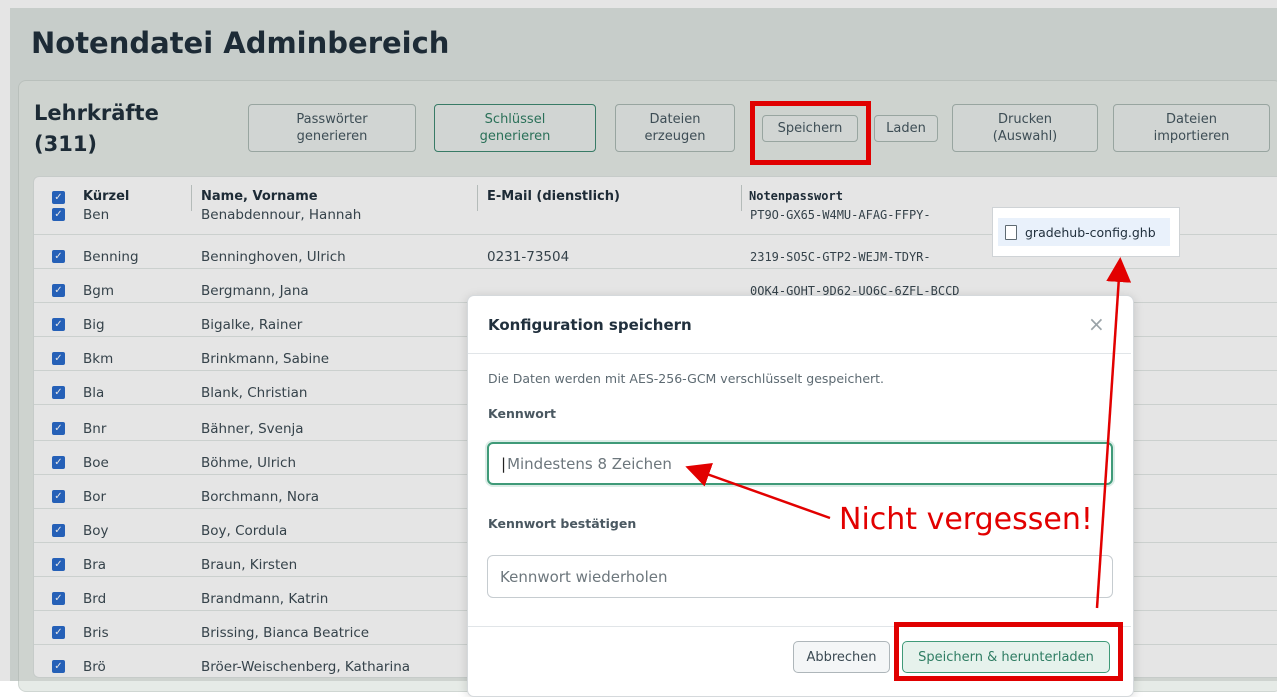 This screenshot has height=697, width=1277. What do you see at coordinates (1113, 433) in the screenshot?
I see `arrow-to-download` at bounding box center [1113, 433].